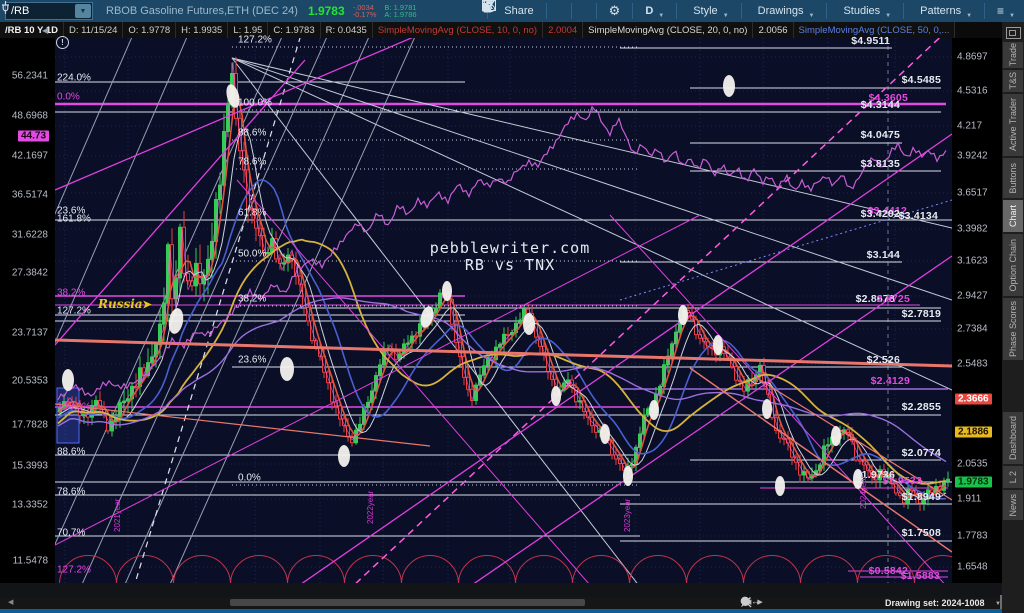 This screenshot has width=1024, height=613. What do you see at coordinates (1013, 265) in the screenshot?
I see `sidebar-tab-option-chain: Option Chain` at bounding box center [1013, 265].